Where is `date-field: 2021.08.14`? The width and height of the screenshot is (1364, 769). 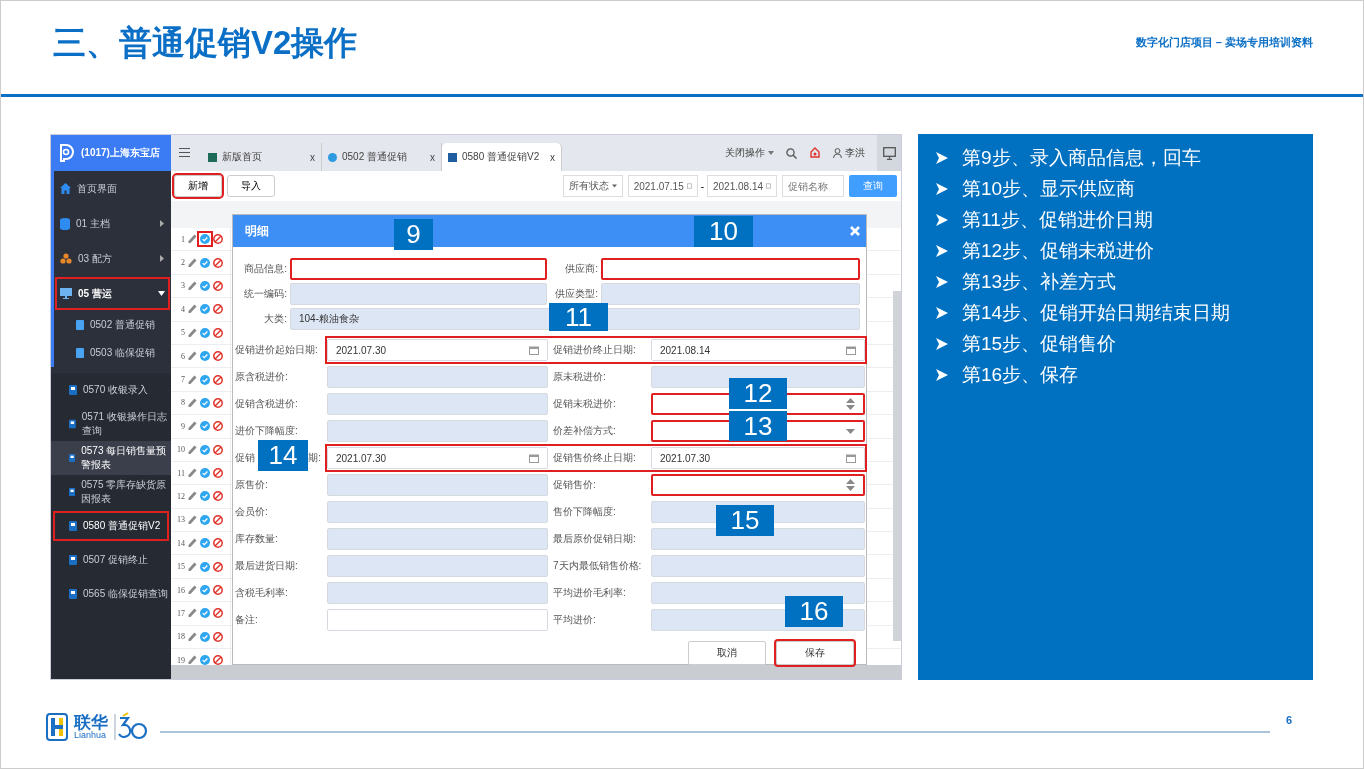 date-field: 2021.08.14 is located at coordinates (758, 350).